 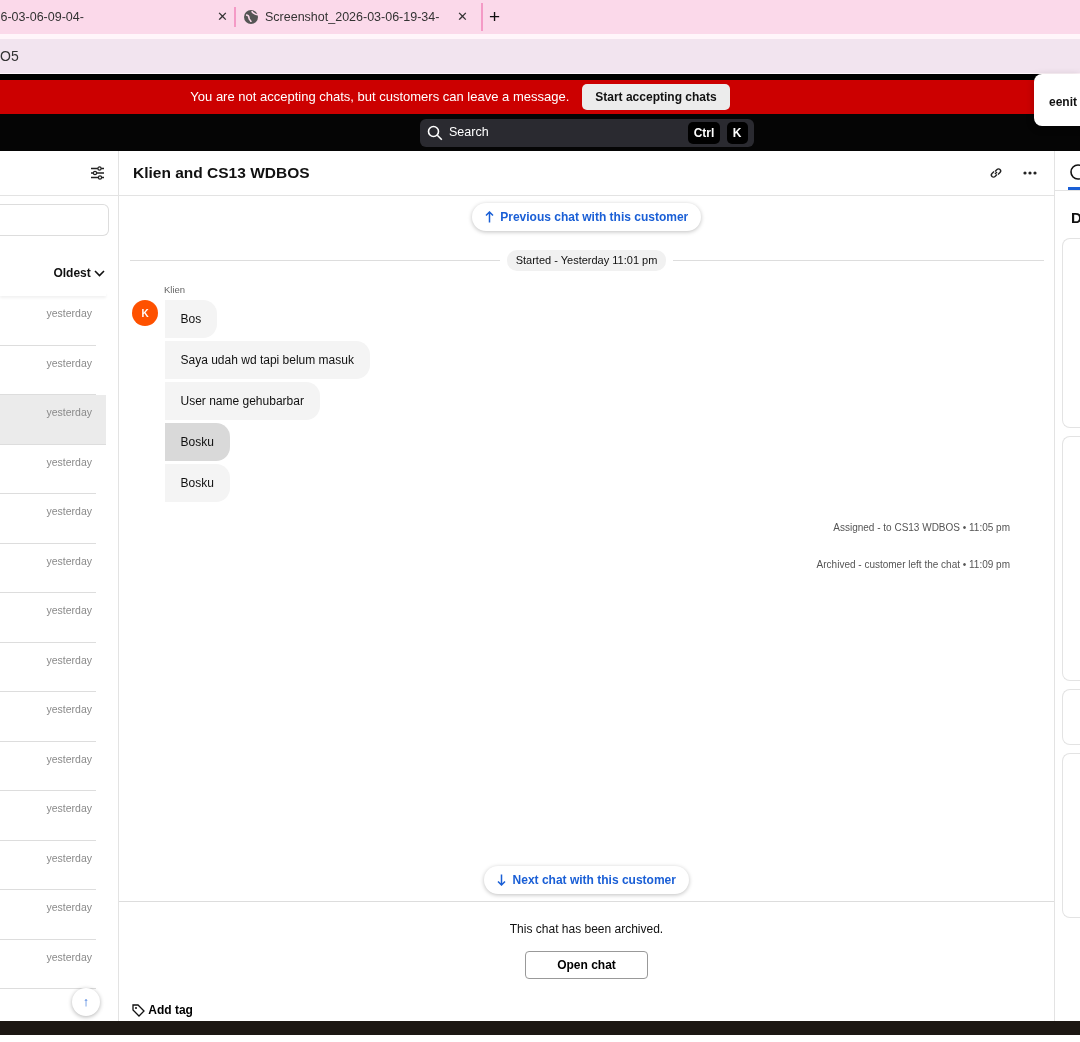 I want to click on tag-icon, so click(x=138, y=1010).